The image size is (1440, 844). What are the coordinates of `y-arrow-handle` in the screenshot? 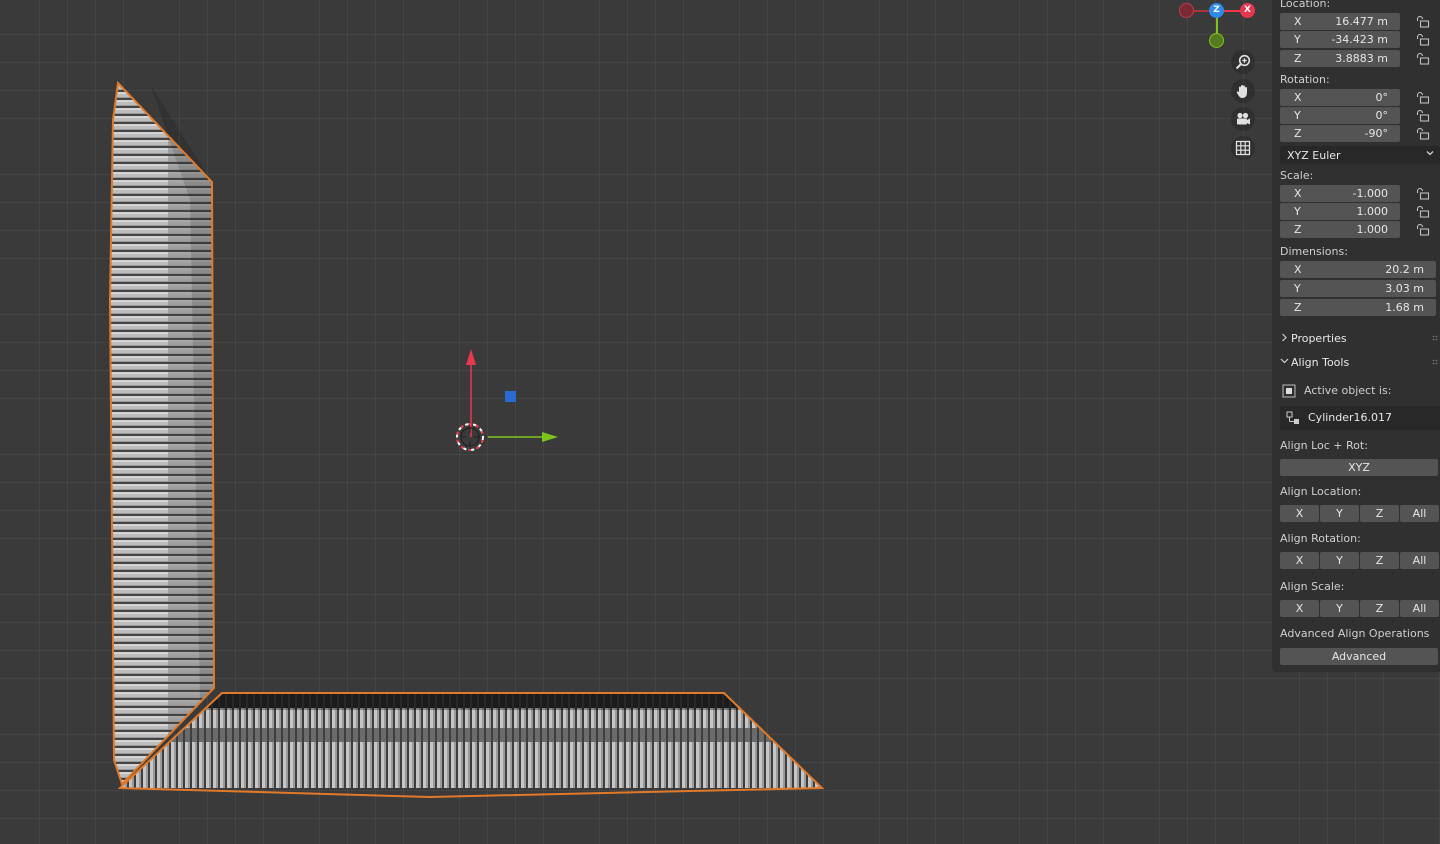 It's located at (550, 437).